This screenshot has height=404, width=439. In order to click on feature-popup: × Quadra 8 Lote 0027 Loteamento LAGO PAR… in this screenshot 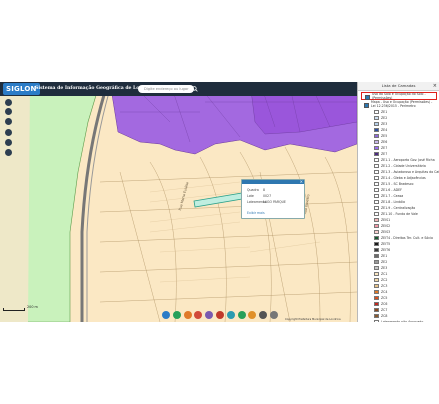, I will do `click(273, 199)`.